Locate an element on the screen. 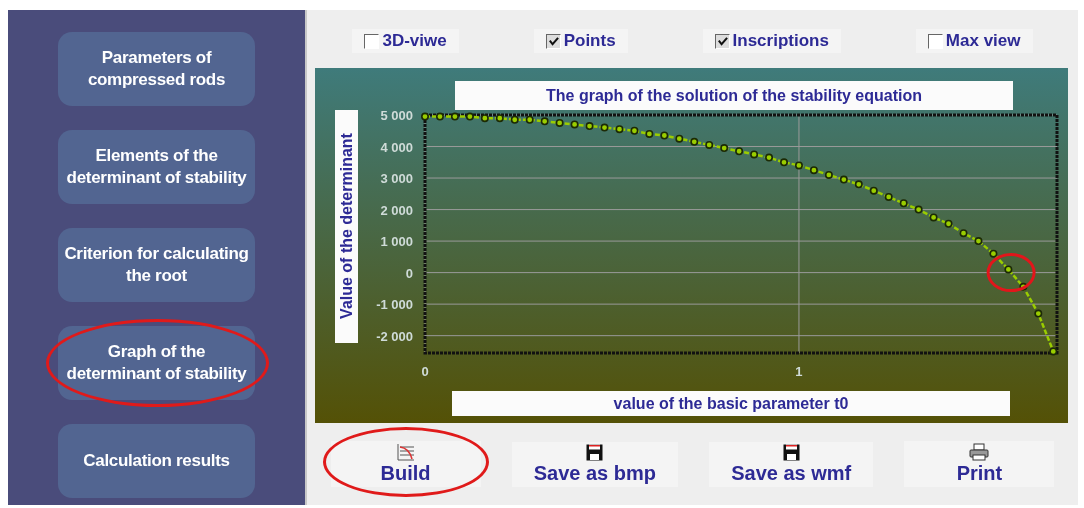 The height and width of the screenshot is (508, 1084). y-tick-label: 0 is located at coordinates (409, 273).